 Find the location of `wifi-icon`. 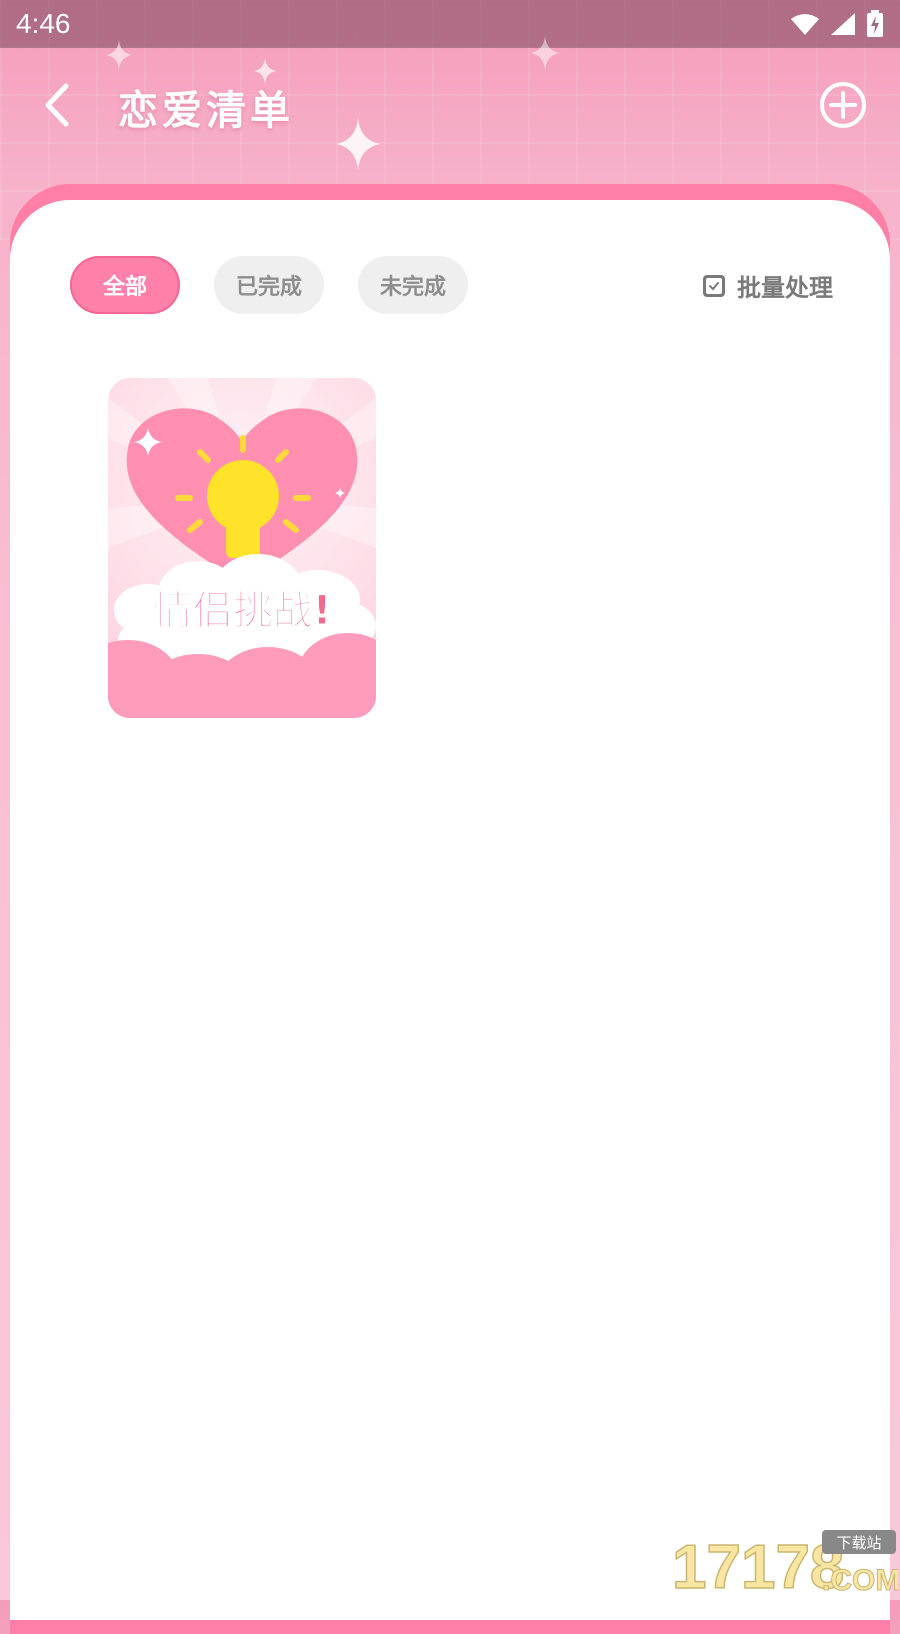

wifi-icon is located at coordinates (805, 24).